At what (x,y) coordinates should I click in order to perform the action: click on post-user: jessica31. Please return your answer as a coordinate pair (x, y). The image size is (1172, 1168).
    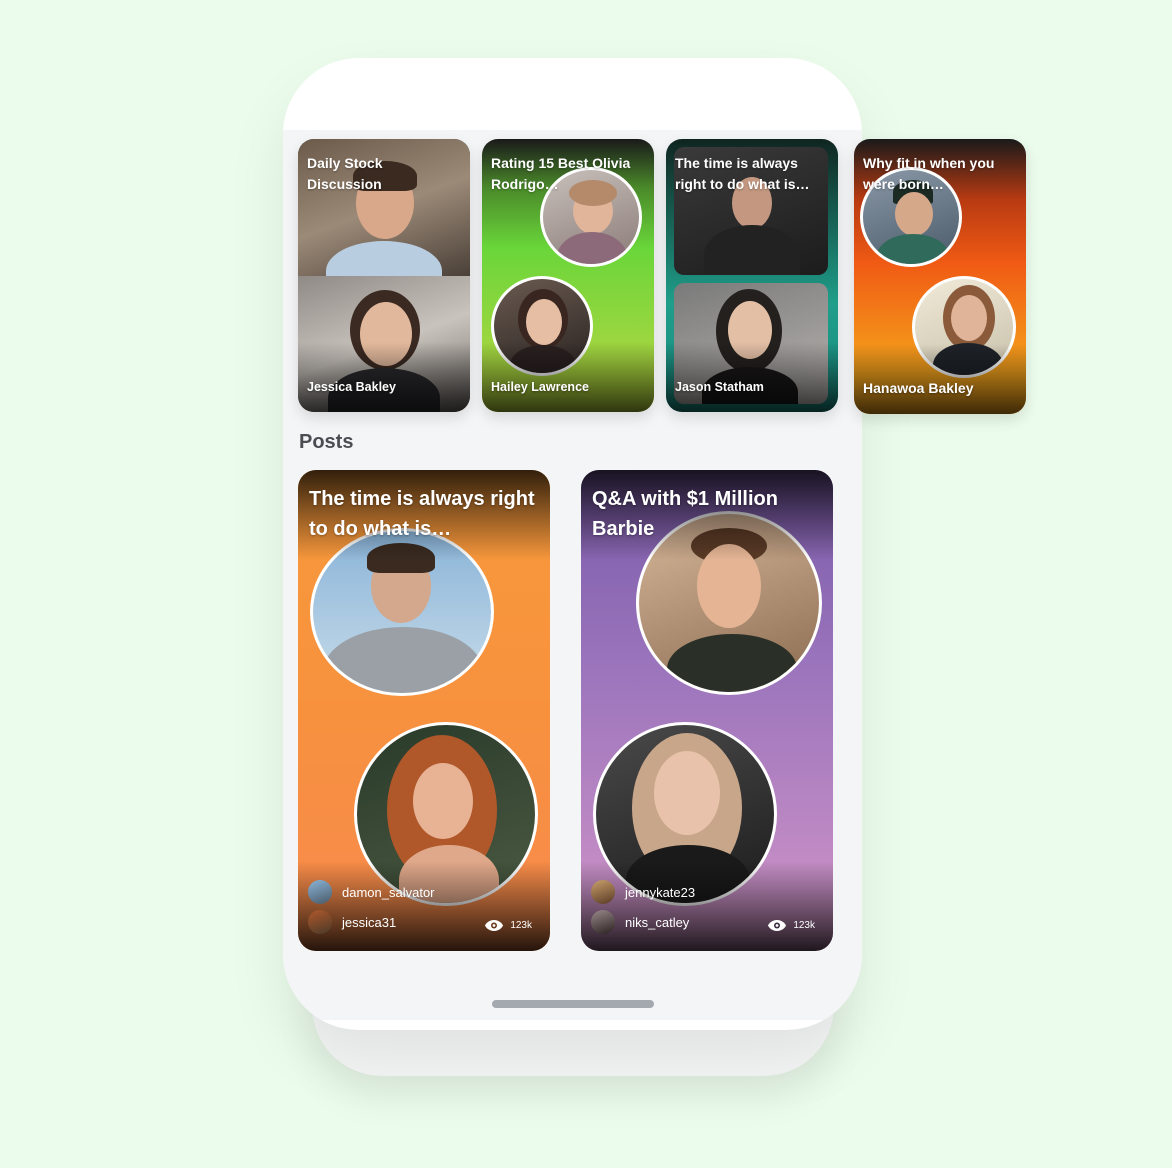
    Looking at the image, I should click on (352, 922).